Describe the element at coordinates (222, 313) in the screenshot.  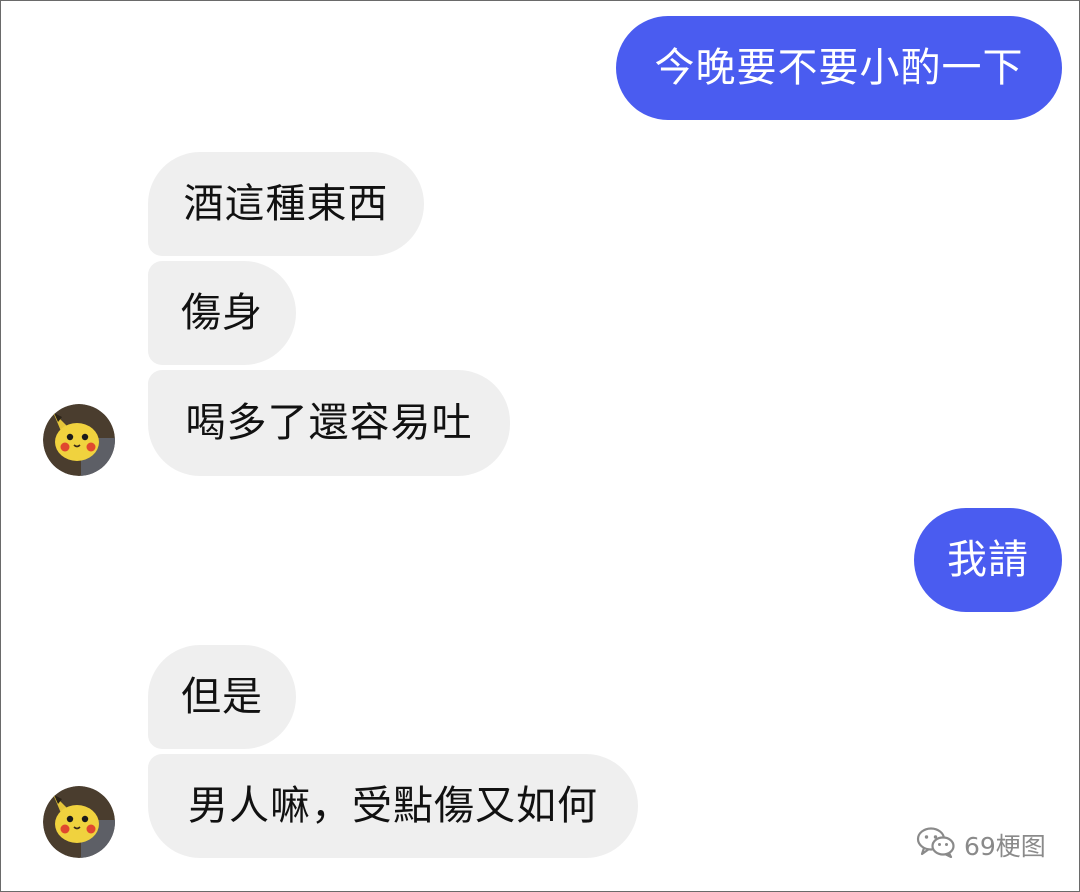
I see `incoming-message: 傷身` at that location.